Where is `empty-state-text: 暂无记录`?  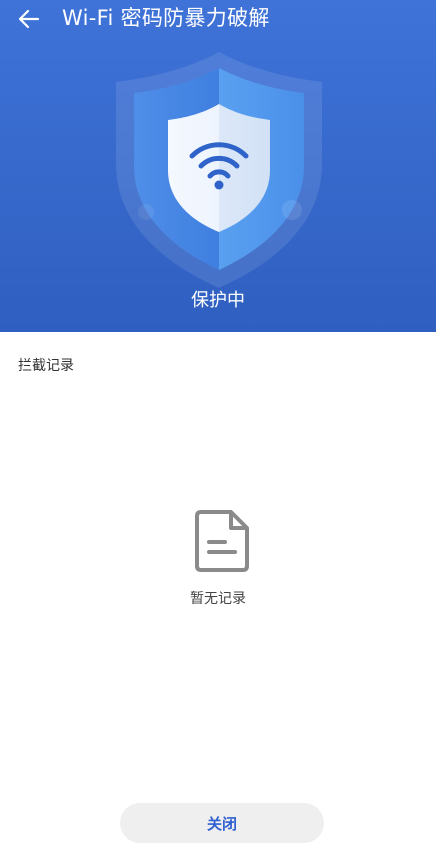
empty-state-text: 暂无记录 is located at coordinates (218, 599).